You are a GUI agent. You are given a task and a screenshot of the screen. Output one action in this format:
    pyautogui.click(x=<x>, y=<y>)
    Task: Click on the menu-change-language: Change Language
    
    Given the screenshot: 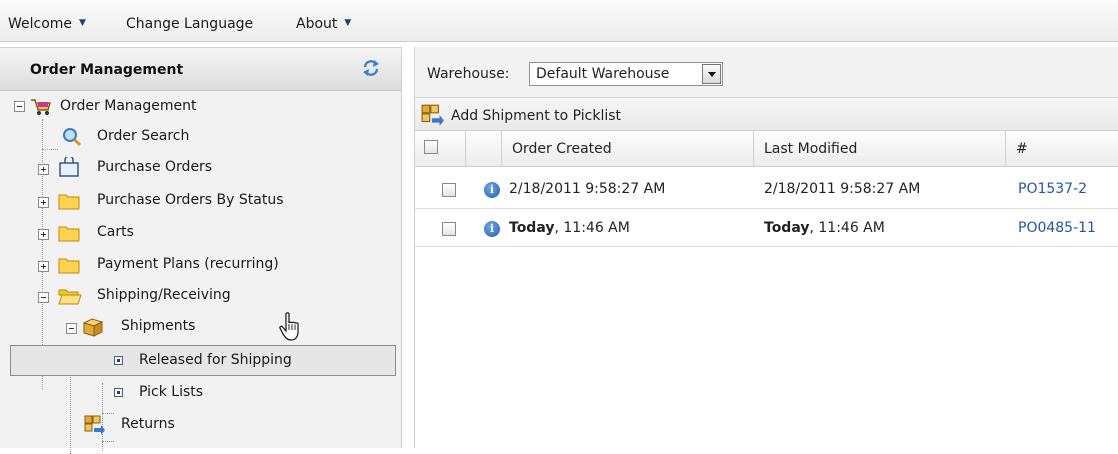 What is the action you would take?
    pyautogui.click(x=189, y=24)
    